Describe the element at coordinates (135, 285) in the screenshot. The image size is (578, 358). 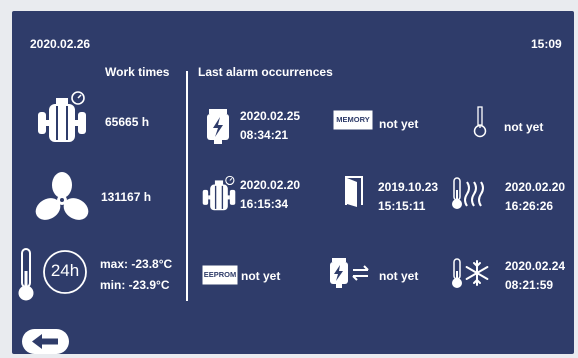
I see `min-temperature: min: -23.9°C` at that location.